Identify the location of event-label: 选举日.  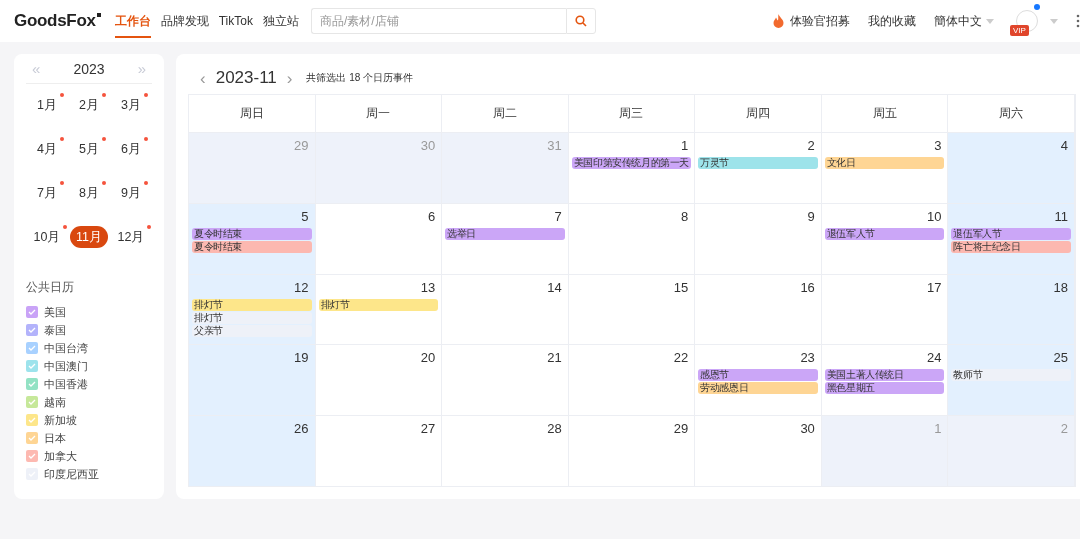
(505, 233).